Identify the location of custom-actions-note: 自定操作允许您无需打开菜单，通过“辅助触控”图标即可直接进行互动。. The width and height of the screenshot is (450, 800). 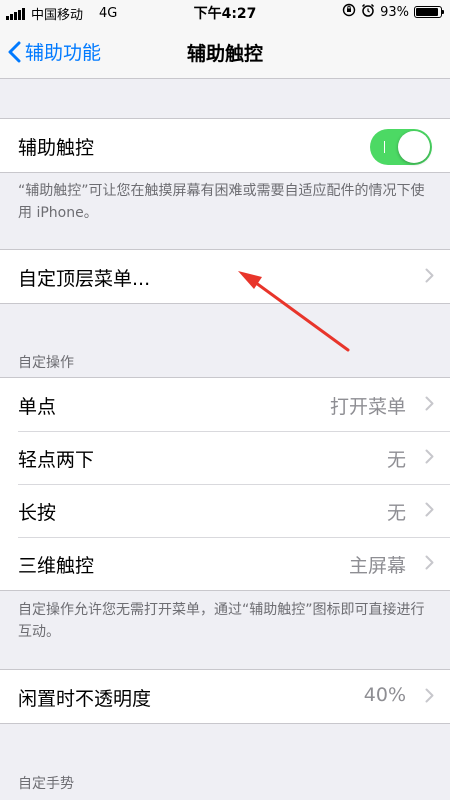
(221, 621).